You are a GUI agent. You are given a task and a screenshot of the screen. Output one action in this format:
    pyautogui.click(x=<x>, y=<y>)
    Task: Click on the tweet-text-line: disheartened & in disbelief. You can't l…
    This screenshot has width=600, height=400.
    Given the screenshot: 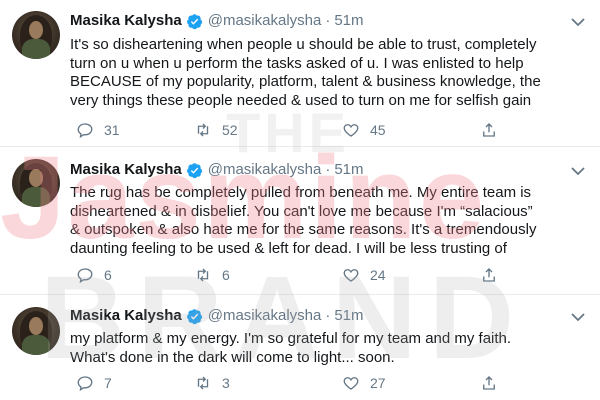 What is the action you would take?
    pyautogui.click(x=301, y=211)
    